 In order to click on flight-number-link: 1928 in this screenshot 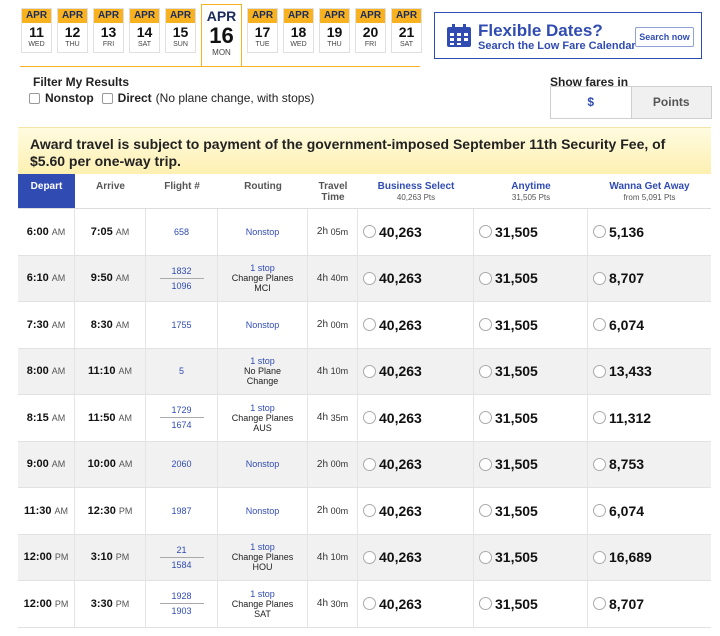, I will do `click(181, 596)`.